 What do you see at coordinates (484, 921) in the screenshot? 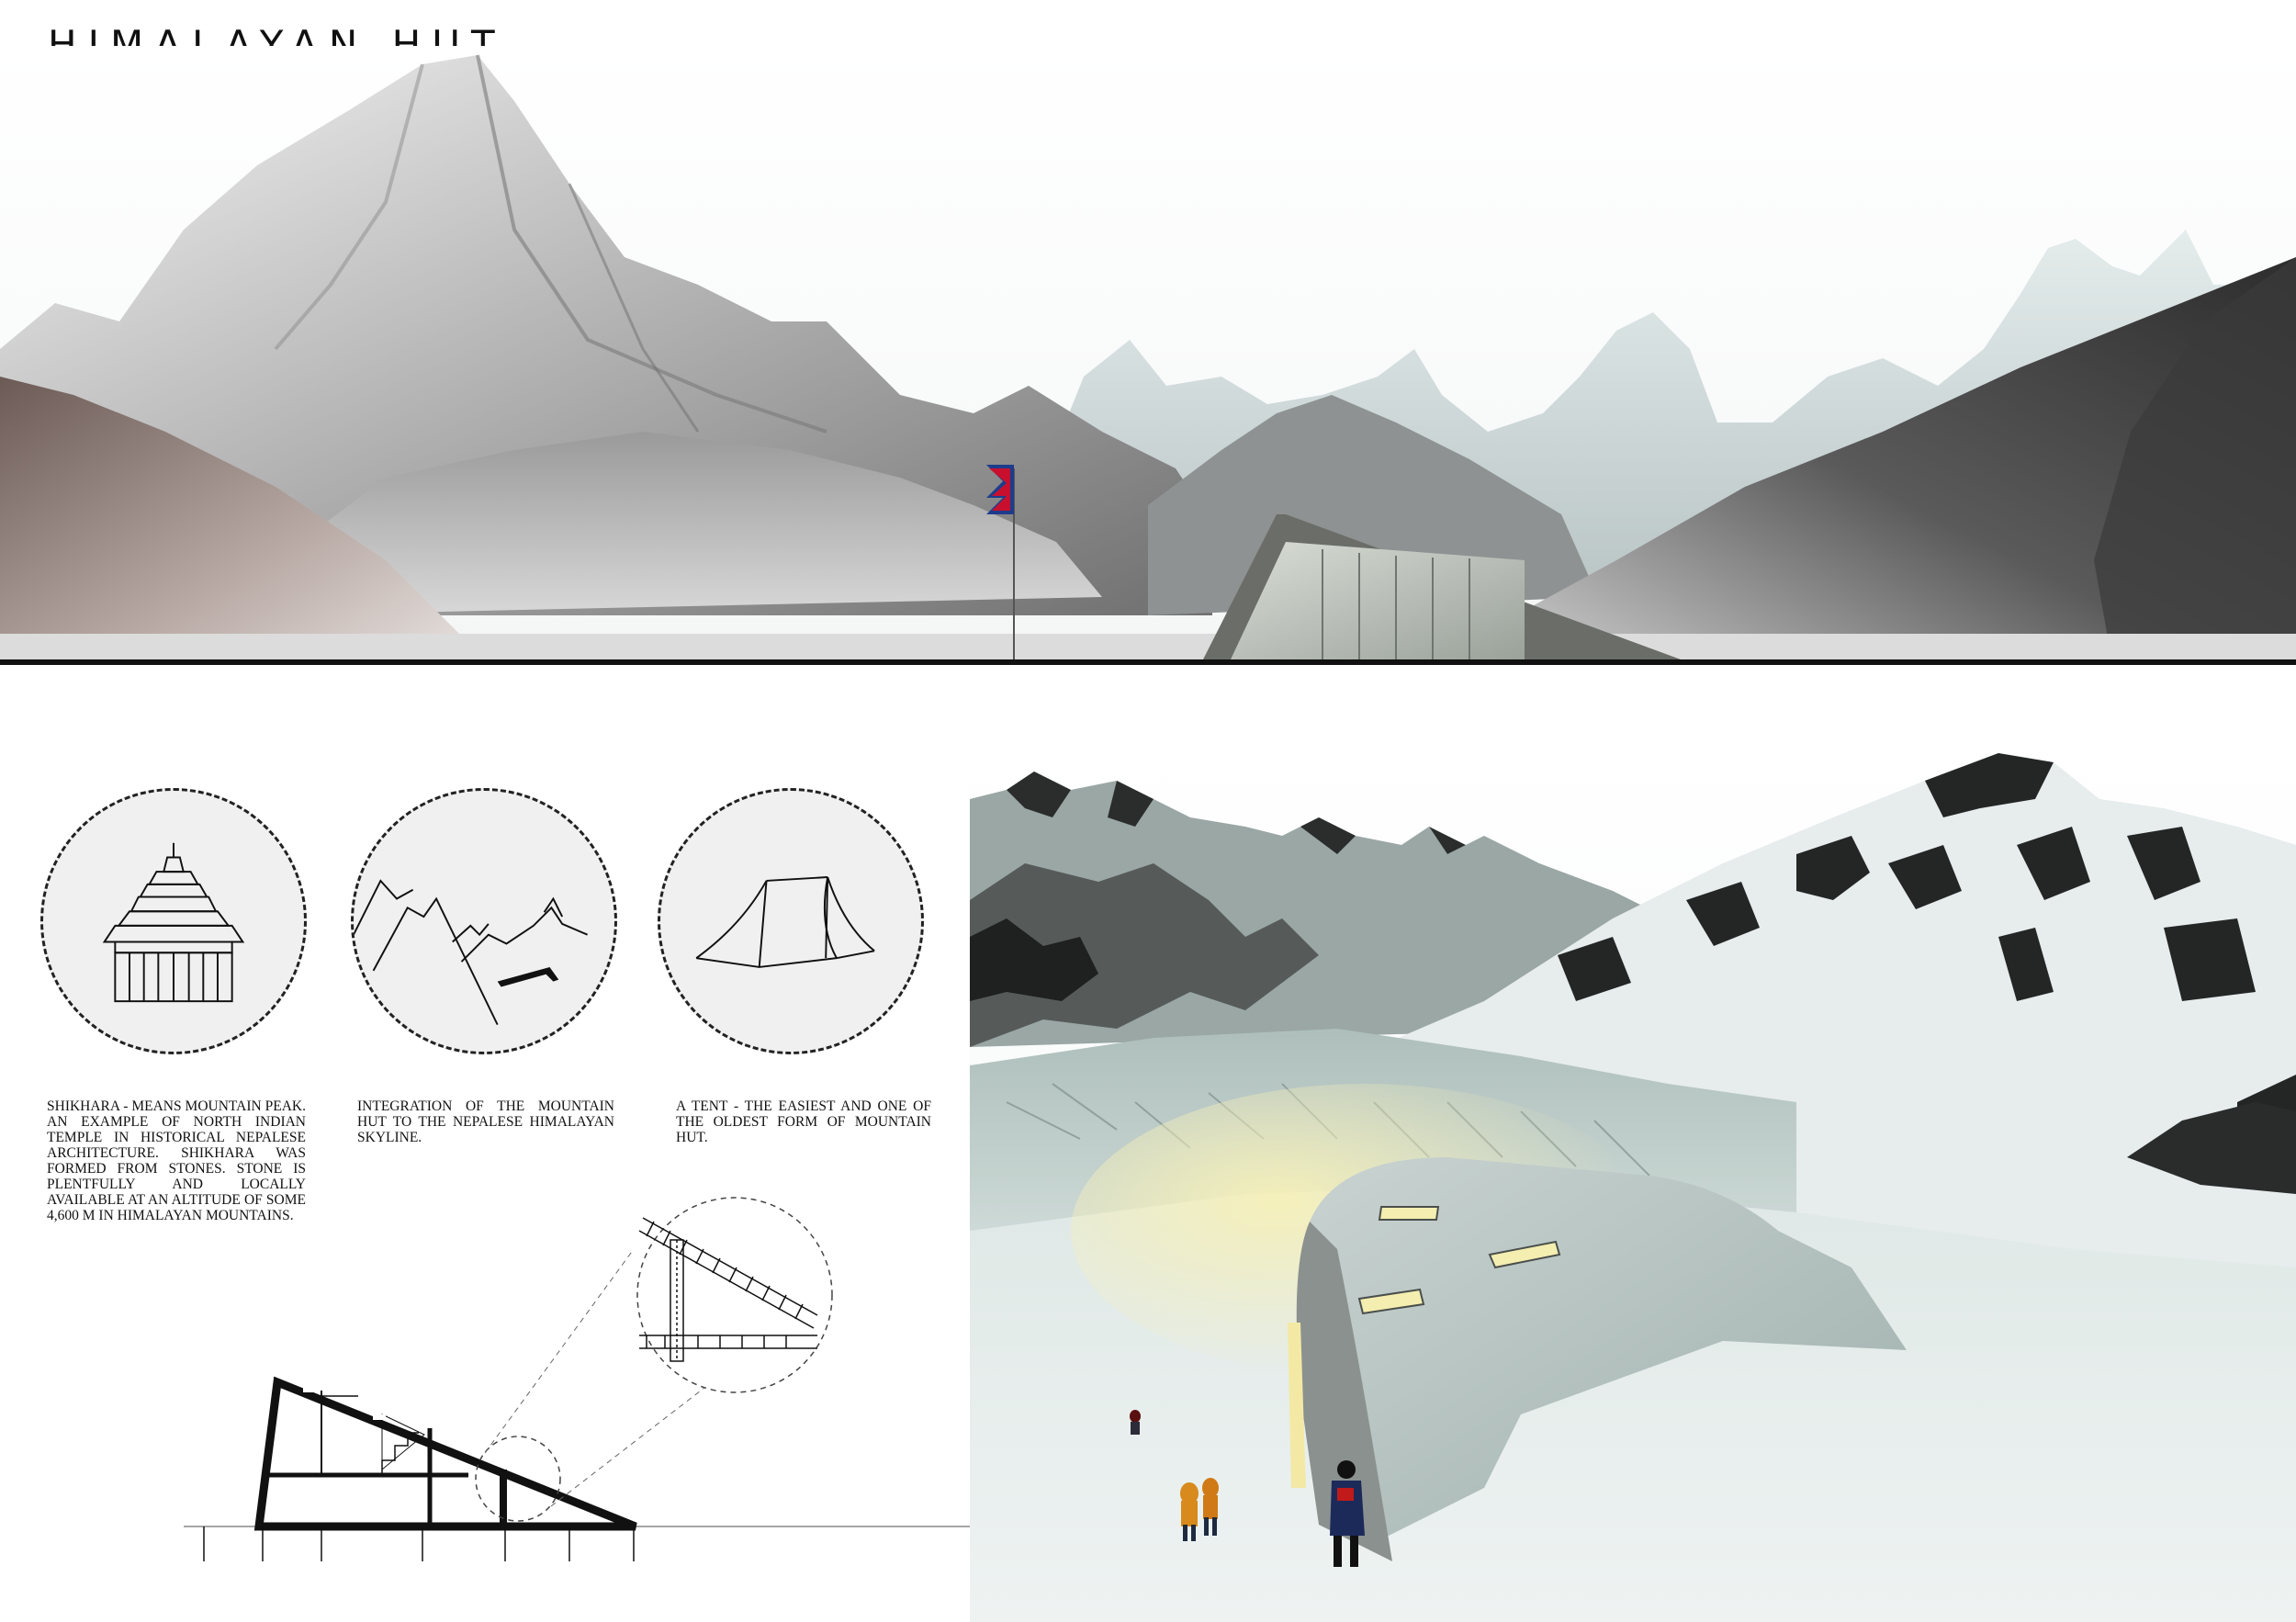
I see `mountain-skyline-icon` at bounding box center [484, 921].